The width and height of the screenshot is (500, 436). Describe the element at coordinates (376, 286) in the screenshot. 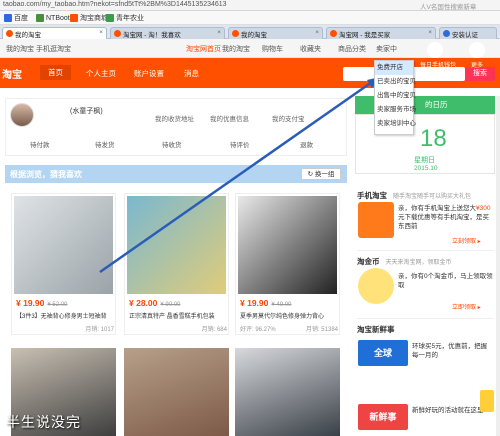

I see `coin-icon` at that location.